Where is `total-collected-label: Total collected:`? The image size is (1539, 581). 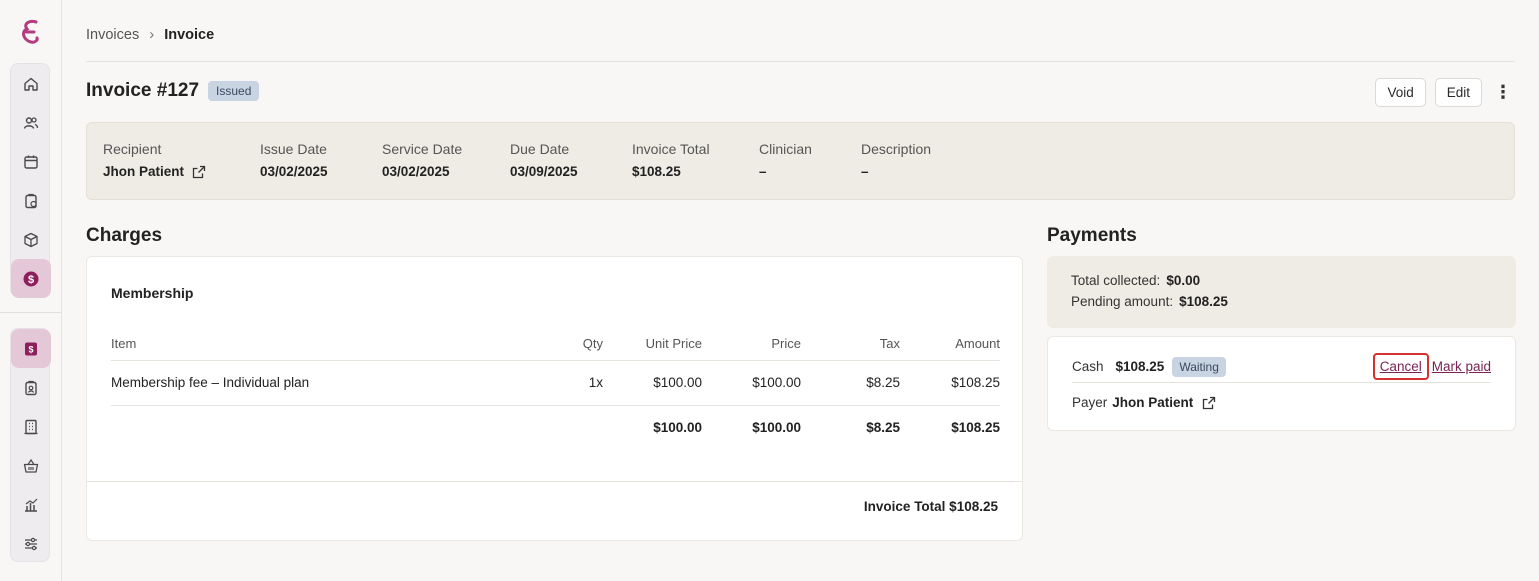
total-collected-label: Total collected: is located at coordinates (1116, 280).